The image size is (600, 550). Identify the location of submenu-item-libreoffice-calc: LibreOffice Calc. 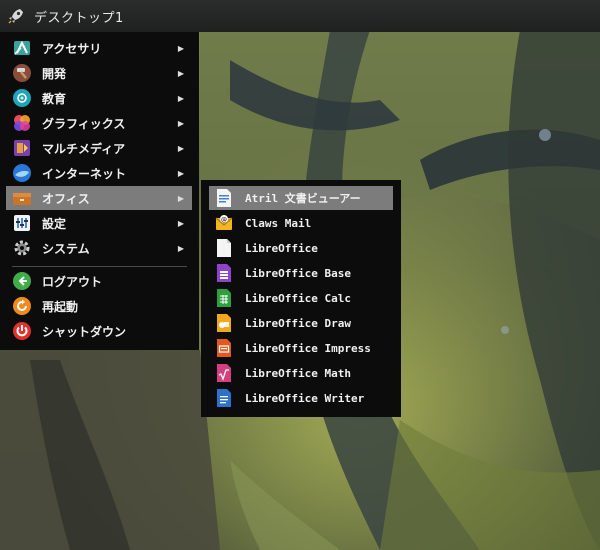
(301, 298).